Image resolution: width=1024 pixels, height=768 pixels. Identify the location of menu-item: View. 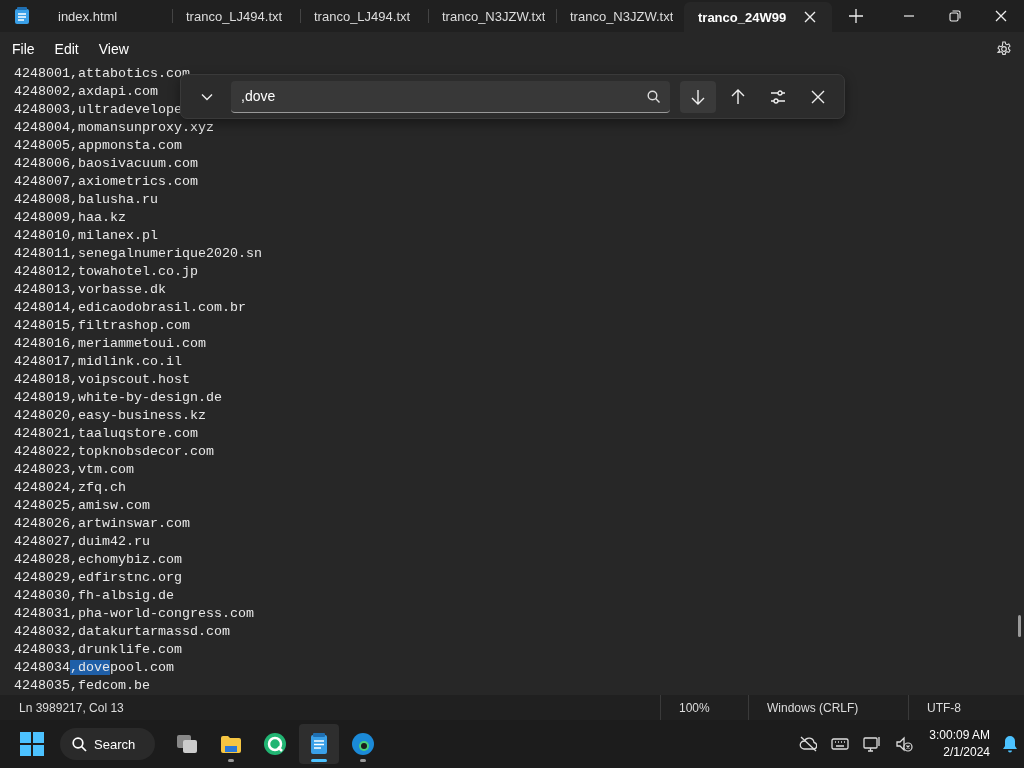
(113, 48).